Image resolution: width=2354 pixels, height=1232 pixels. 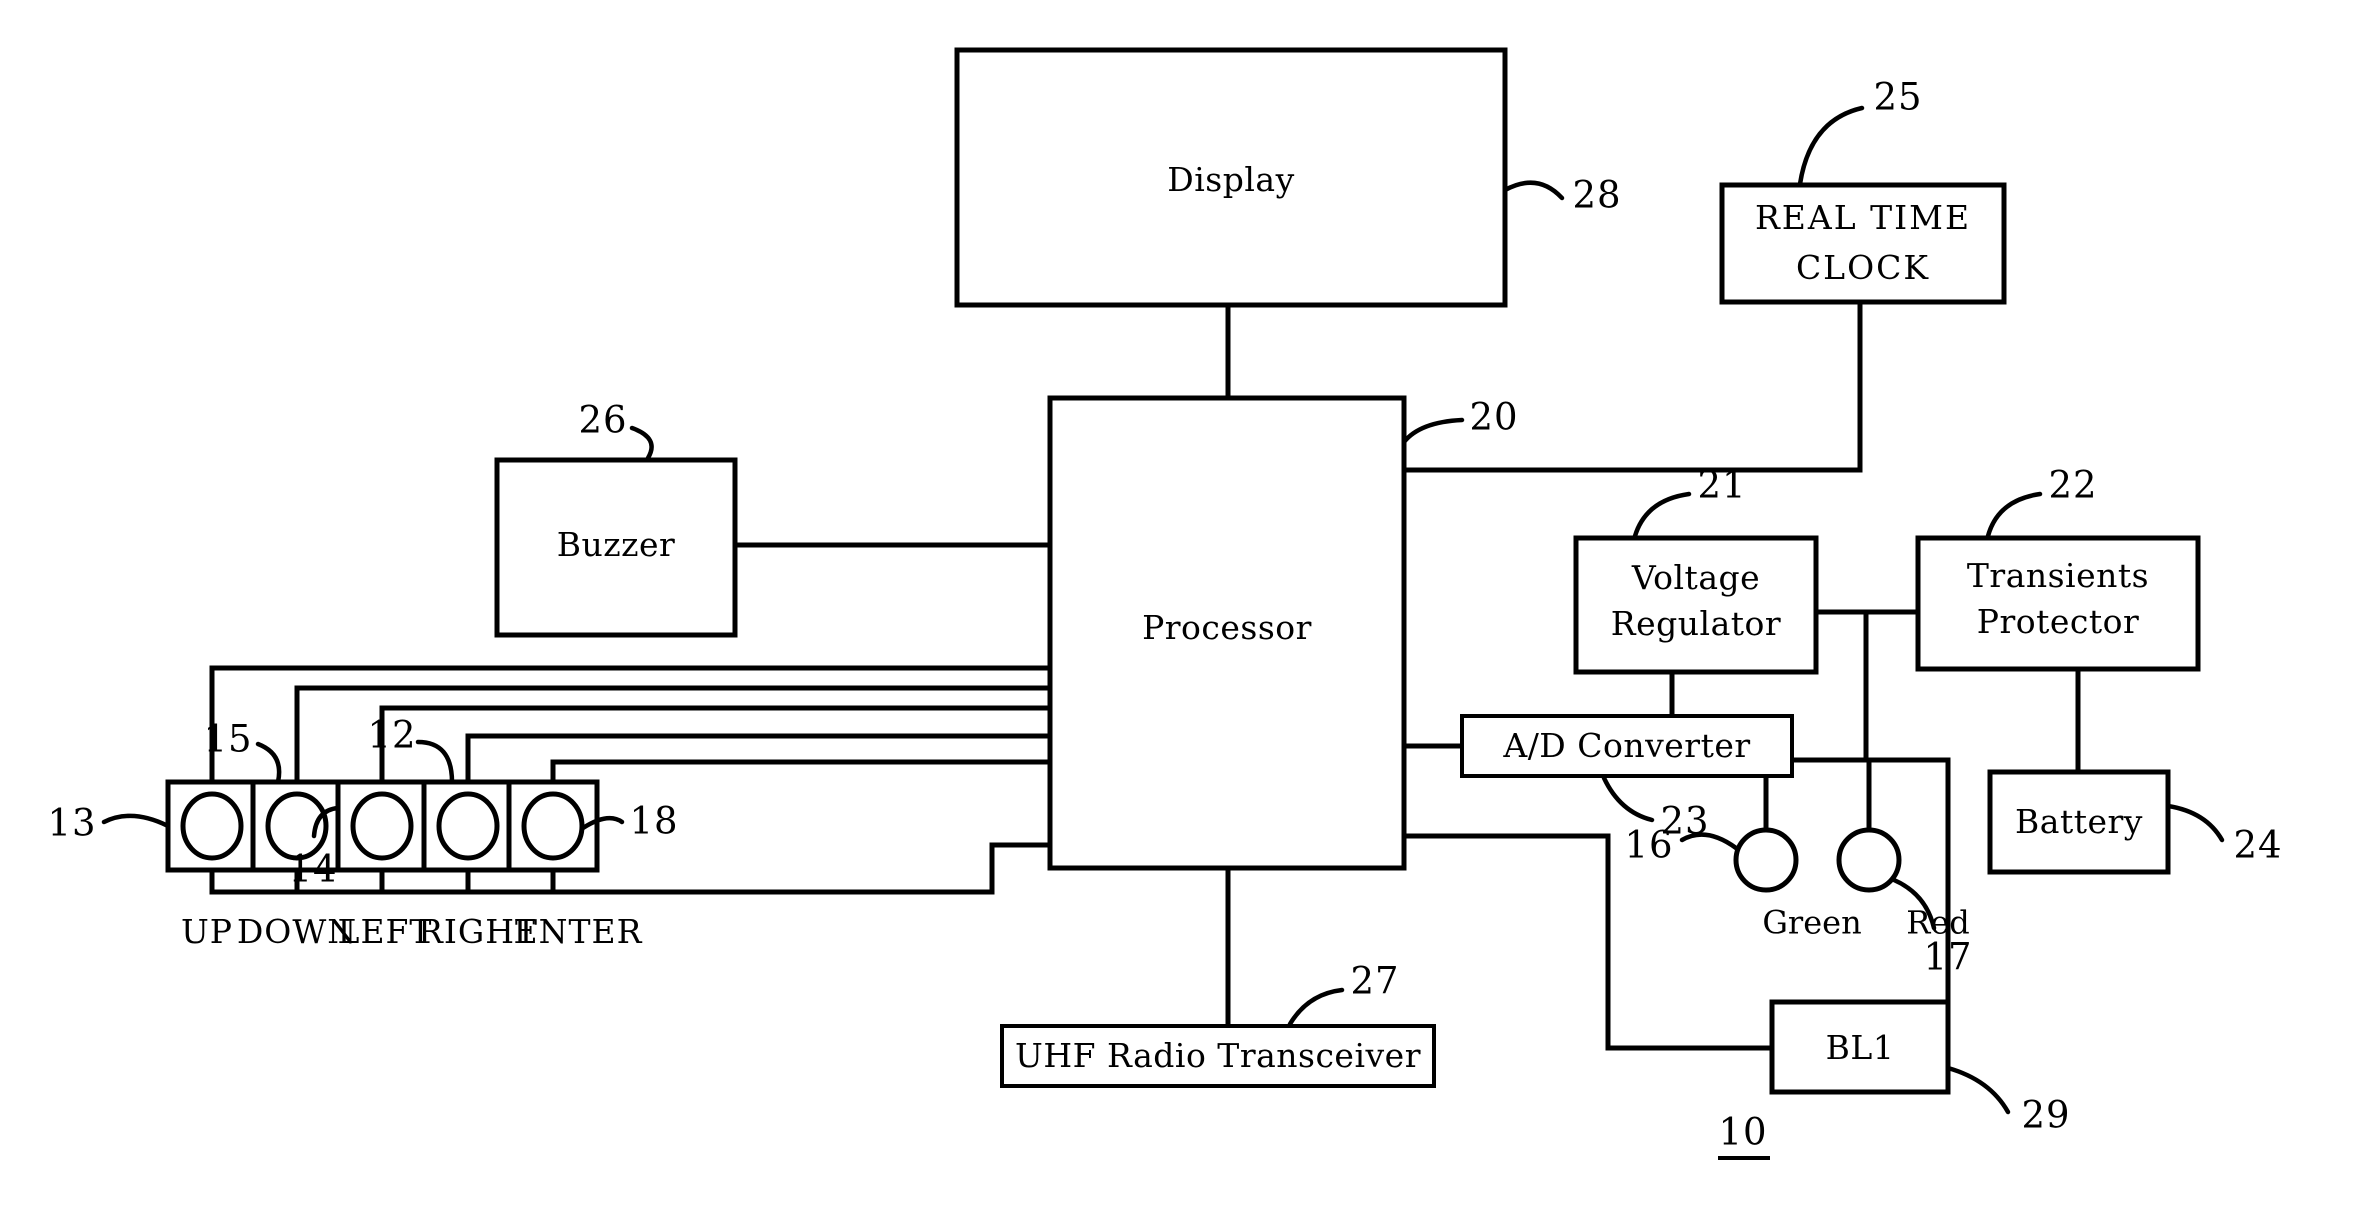 I want to click on ref-21: 21, so click(x=1721, y=485).